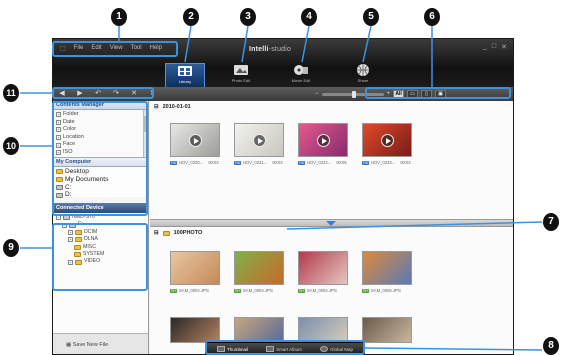 This screenshot has height=355, width=562. Describe the element at coordinates (100, 158) in the screenshot. I see `highlight-contents-manager` at that location.